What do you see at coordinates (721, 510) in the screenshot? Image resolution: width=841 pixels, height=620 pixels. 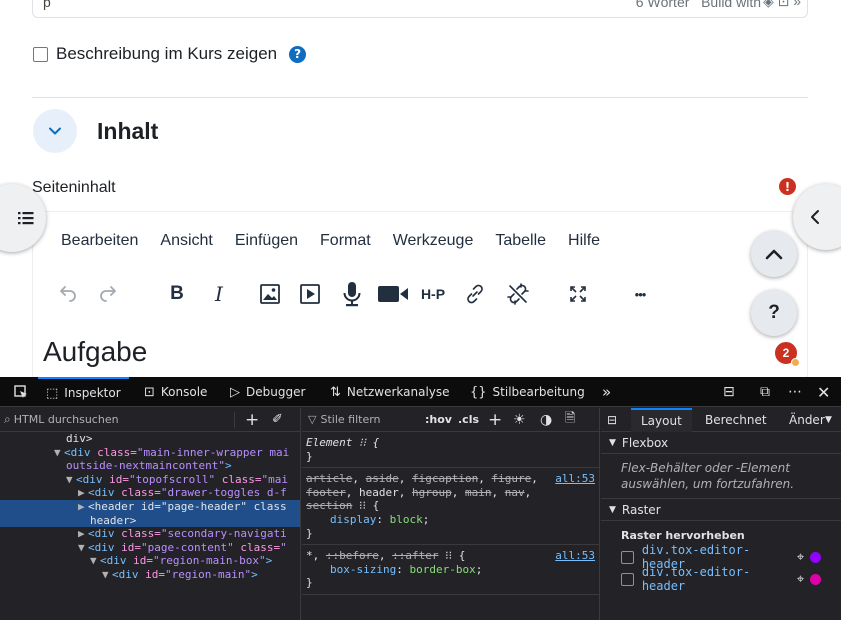 I see `grid-section-header: ▼ Raster` at bounding box center [721, 510].